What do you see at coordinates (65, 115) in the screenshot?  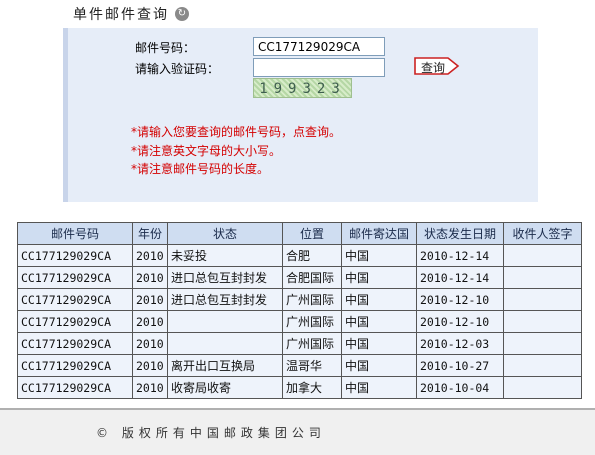 I see `panel-accent-bar` at bounding box center [65, 115].